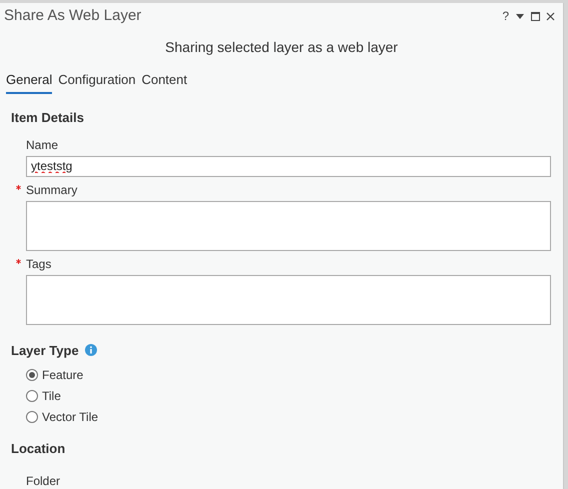 The image size is (568, 489). Describe the element at coordinates (47, 117) in the screenshot. I see `section-heading: Item Details` at that location.